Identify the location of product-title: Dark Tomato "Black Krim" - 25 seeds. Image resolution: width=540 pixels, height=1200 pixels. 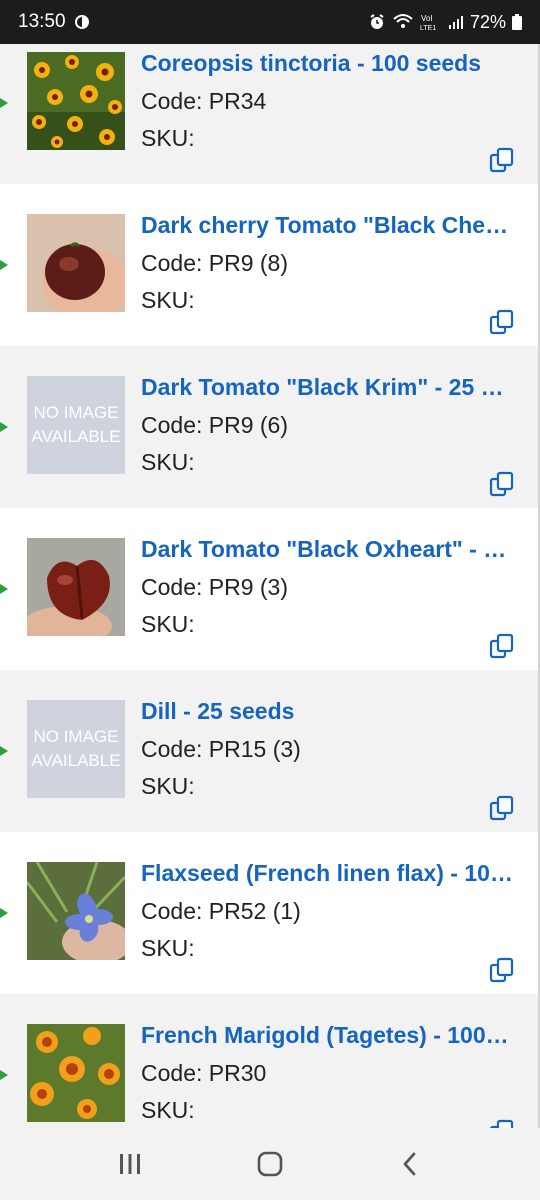
(328, 387).